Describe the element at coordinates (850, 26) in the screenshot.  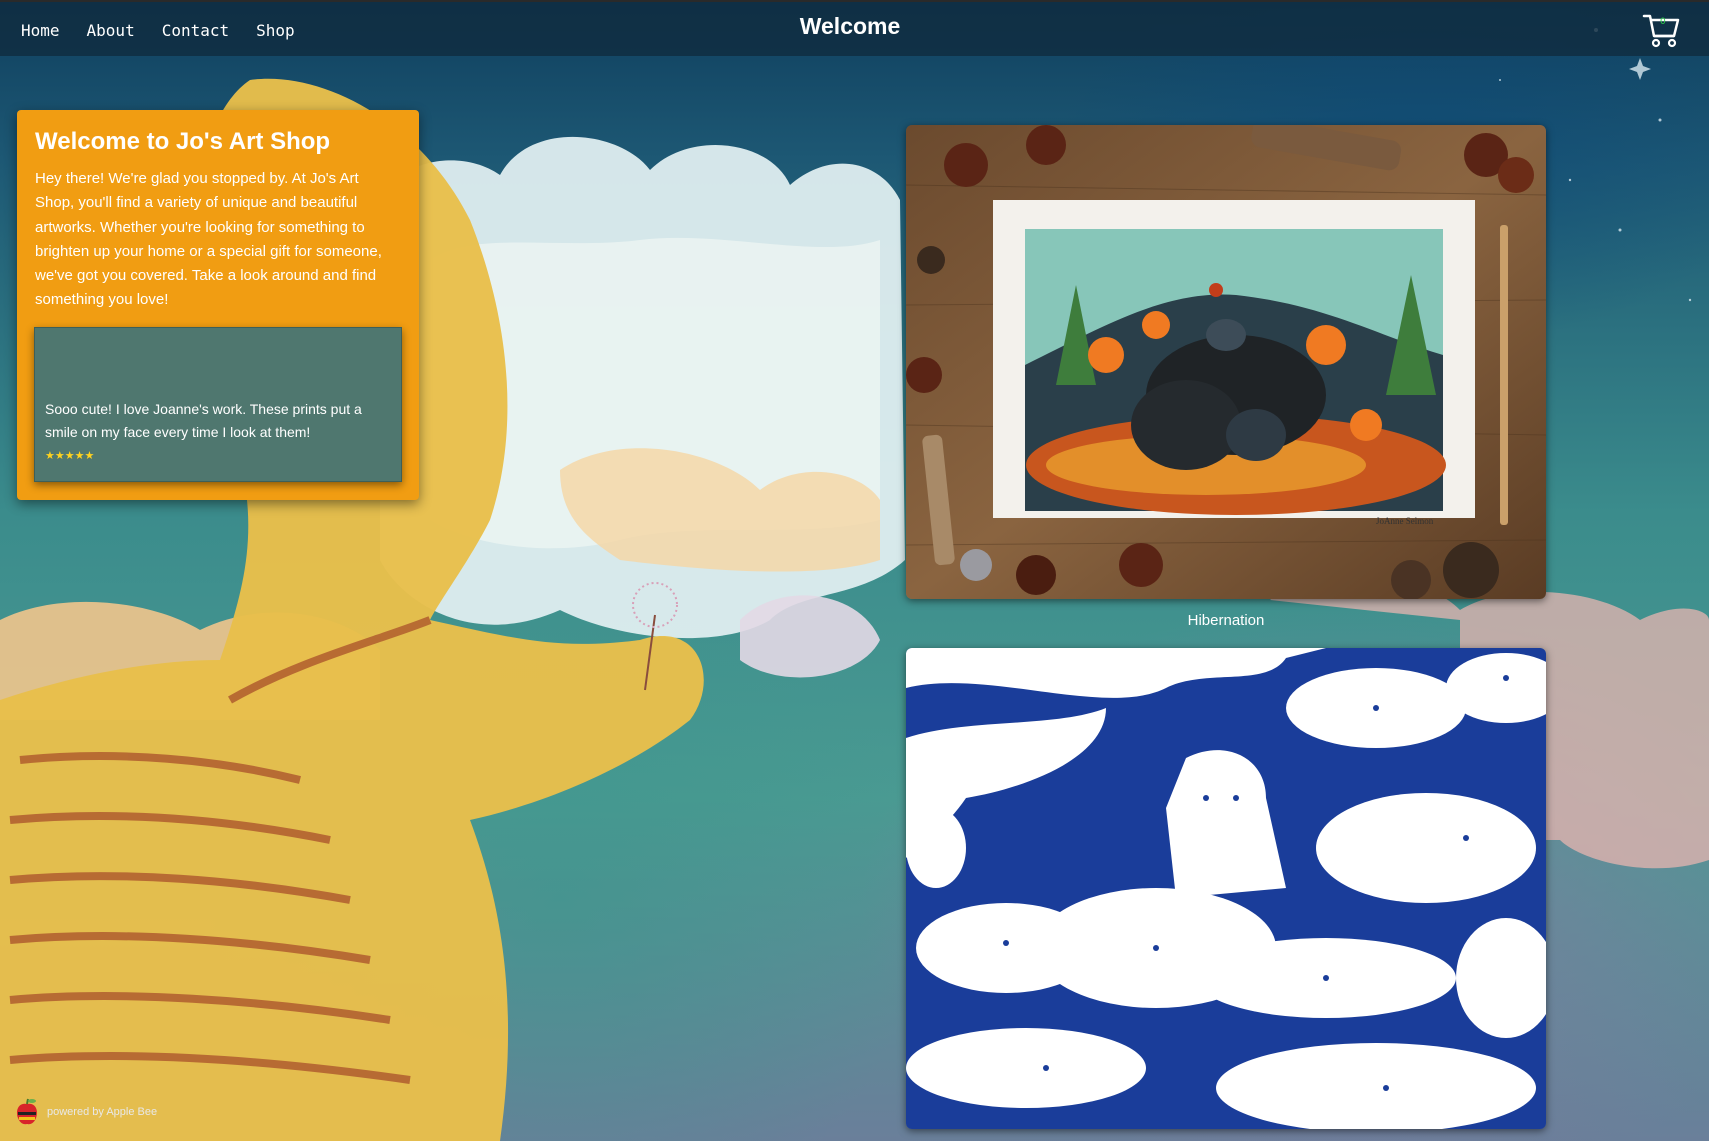
I see `page-title: Welcome` at that location.